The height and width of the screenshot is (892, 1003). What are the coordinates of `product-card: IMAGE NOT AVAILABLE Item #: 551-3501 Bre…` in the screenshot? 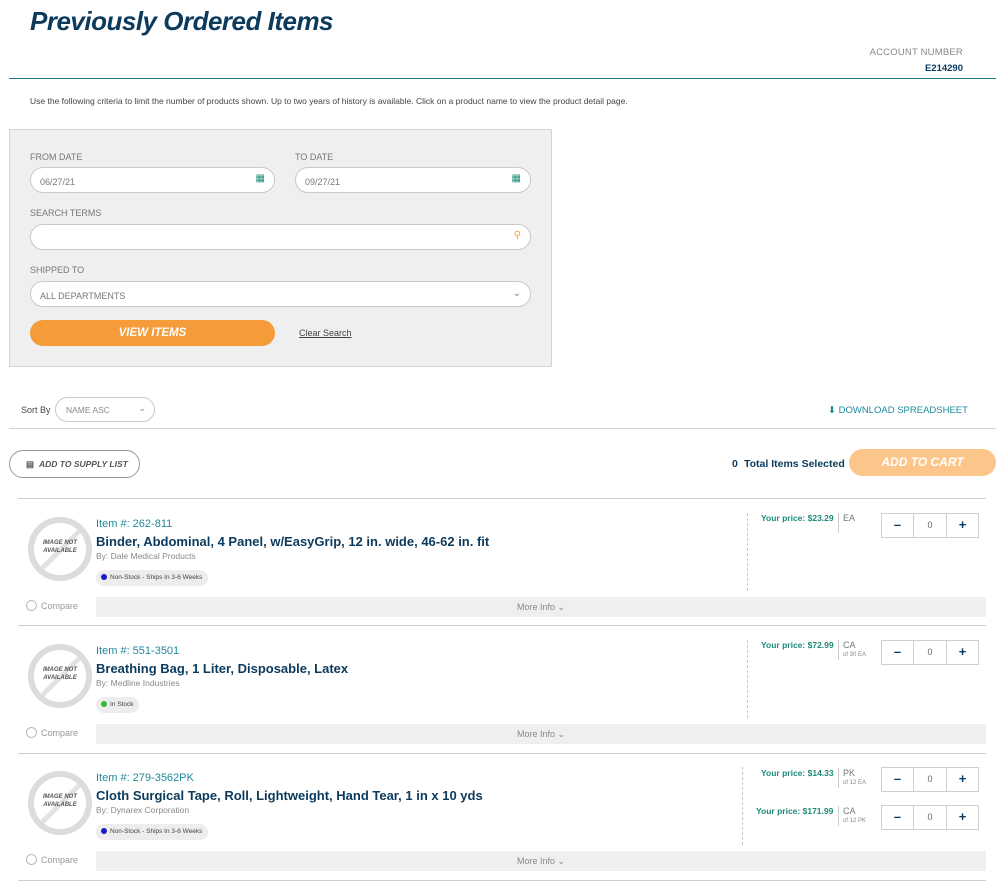 It's located at (502, 689).